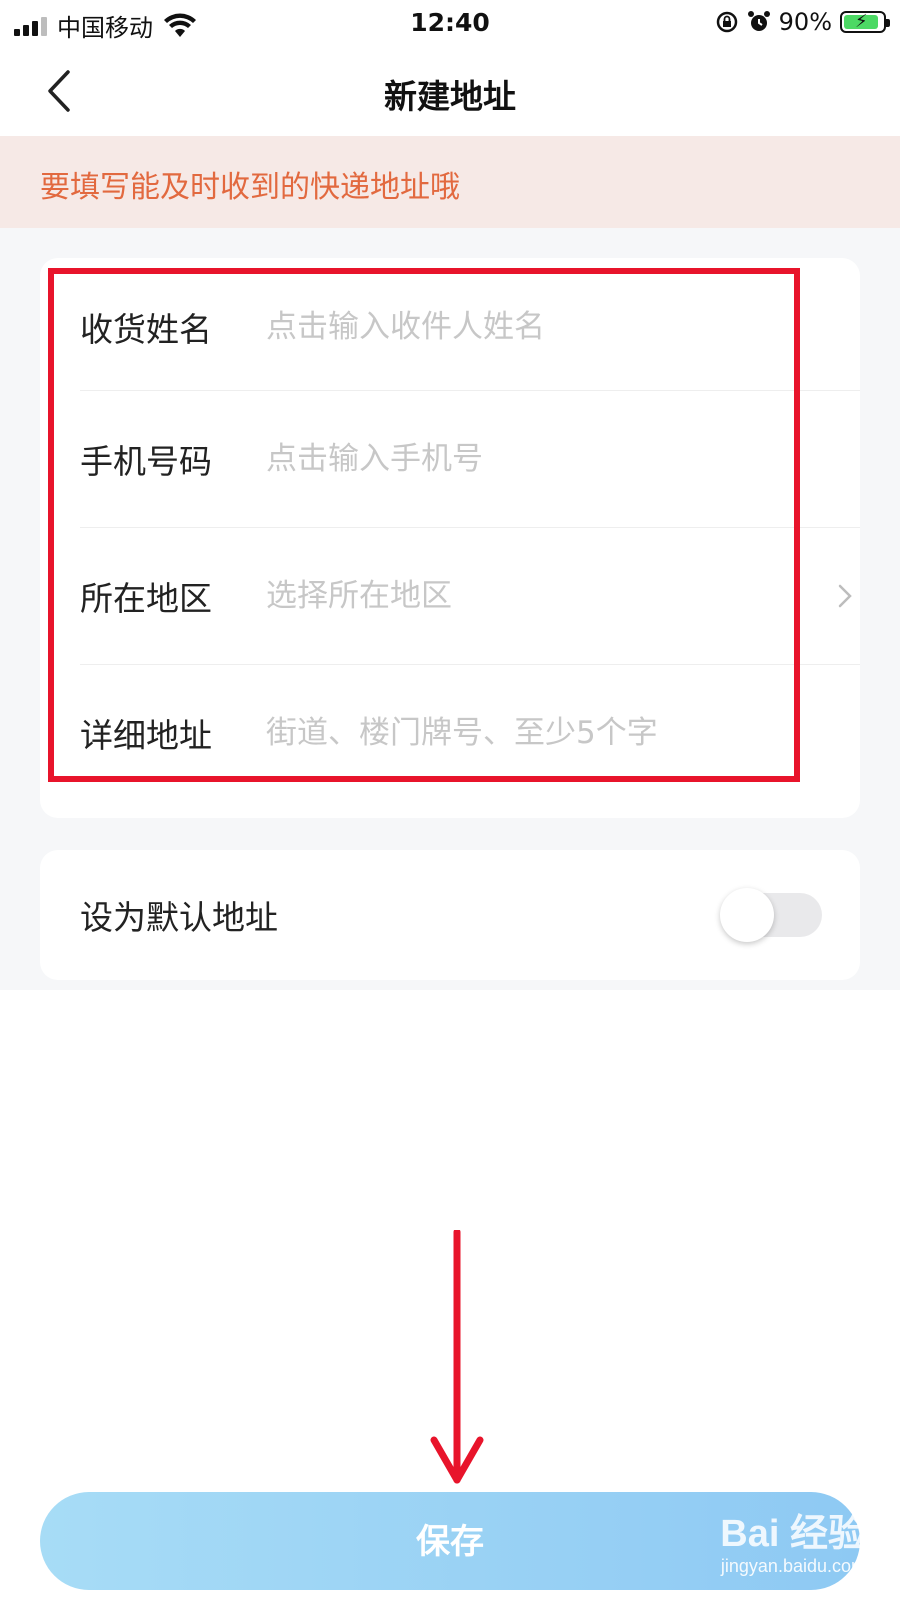 Image resolution: width=900 pixels, height=1600 pixels. What do you see at coordinates (758, 21) in the screenshot?
I see `alarm-icon` at bounding box center [758, 21].